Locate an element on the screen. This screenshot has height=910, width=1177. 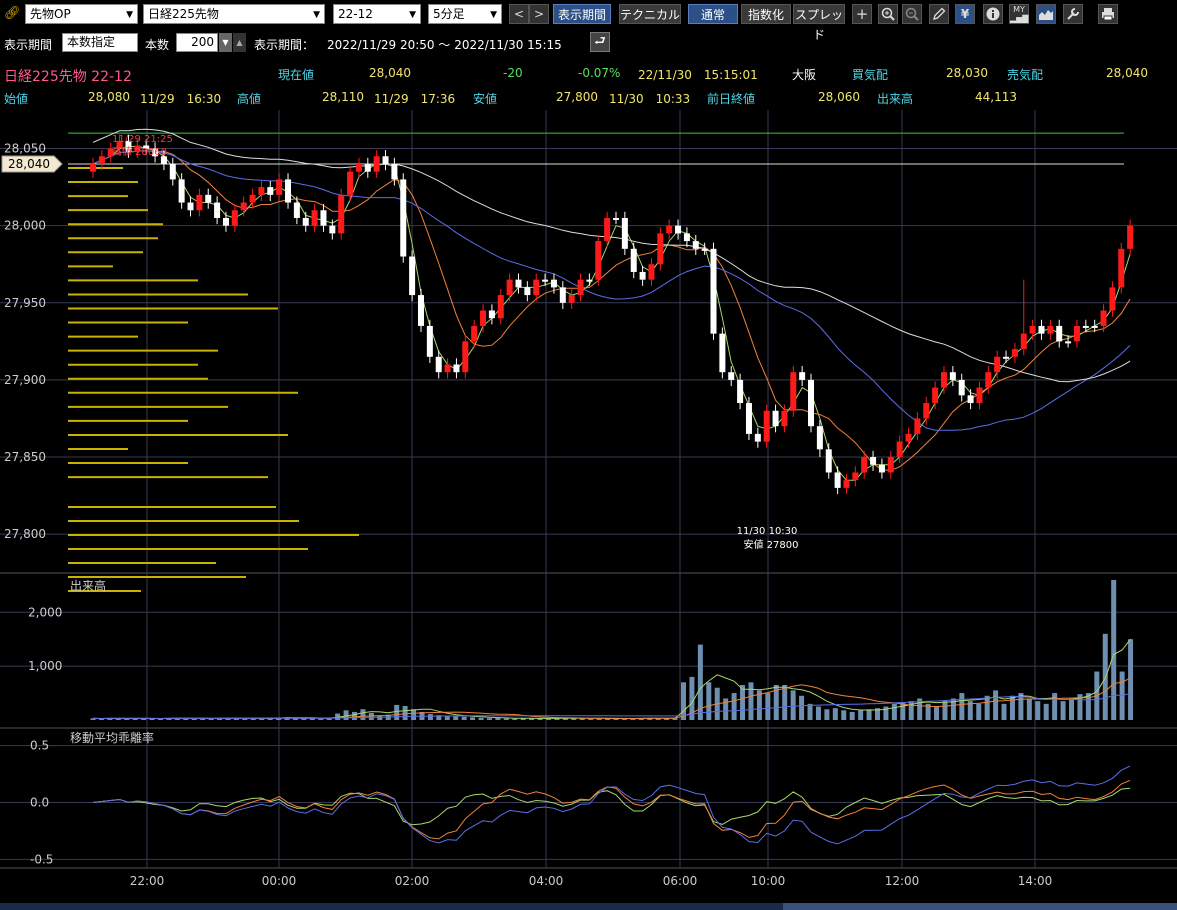
low-annotation-time: 11/30 10:30 is located at coordinates (767, 531).